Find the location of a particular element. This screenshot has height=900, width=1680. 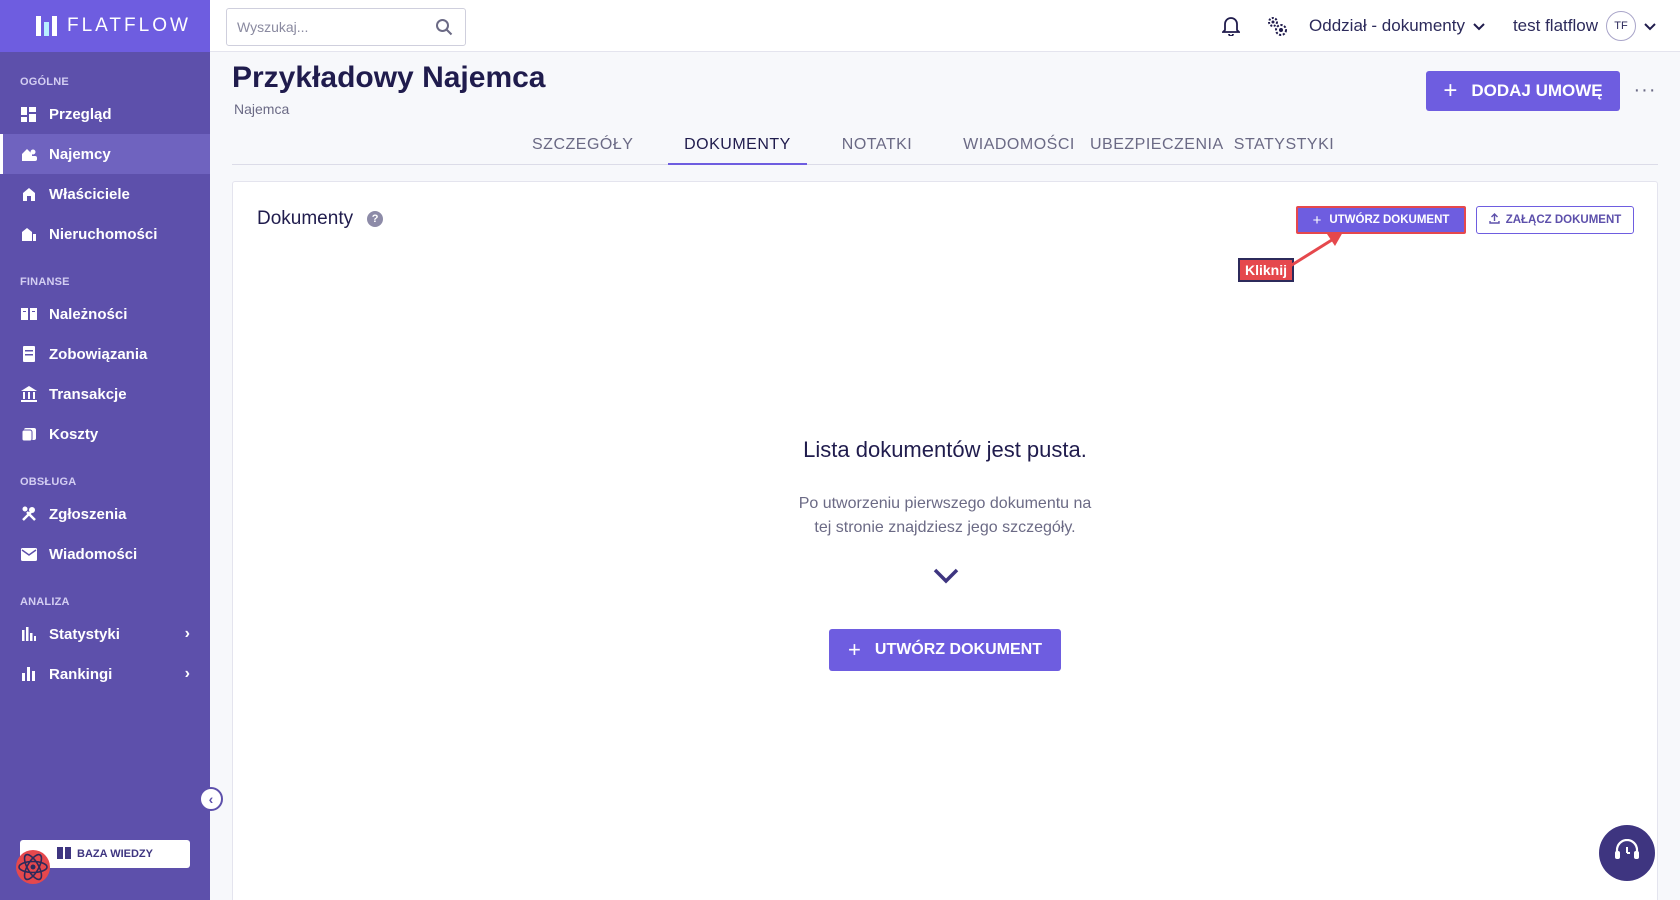

sidebar-item-naleznosci: Należności is located at coordinates (105, 314).